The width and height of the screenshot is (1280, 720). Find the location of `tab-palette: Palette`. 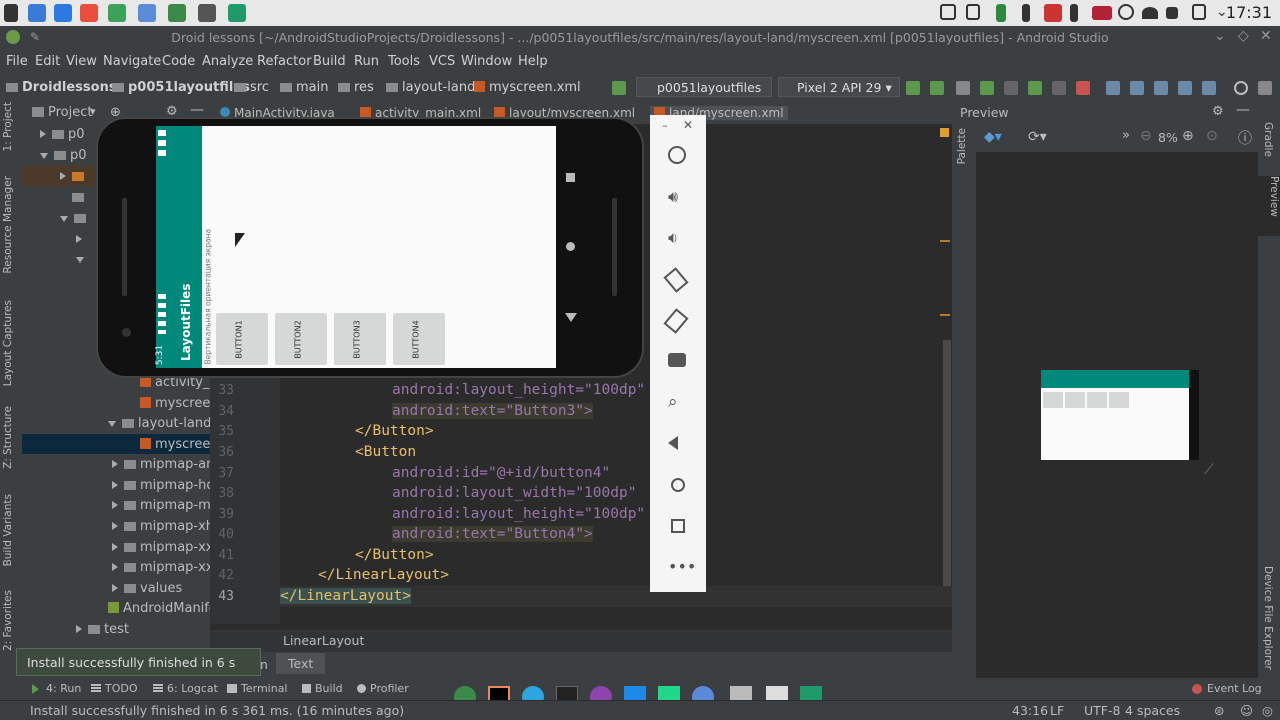

tab-palette: Palette is located at coordinates (965, 146).